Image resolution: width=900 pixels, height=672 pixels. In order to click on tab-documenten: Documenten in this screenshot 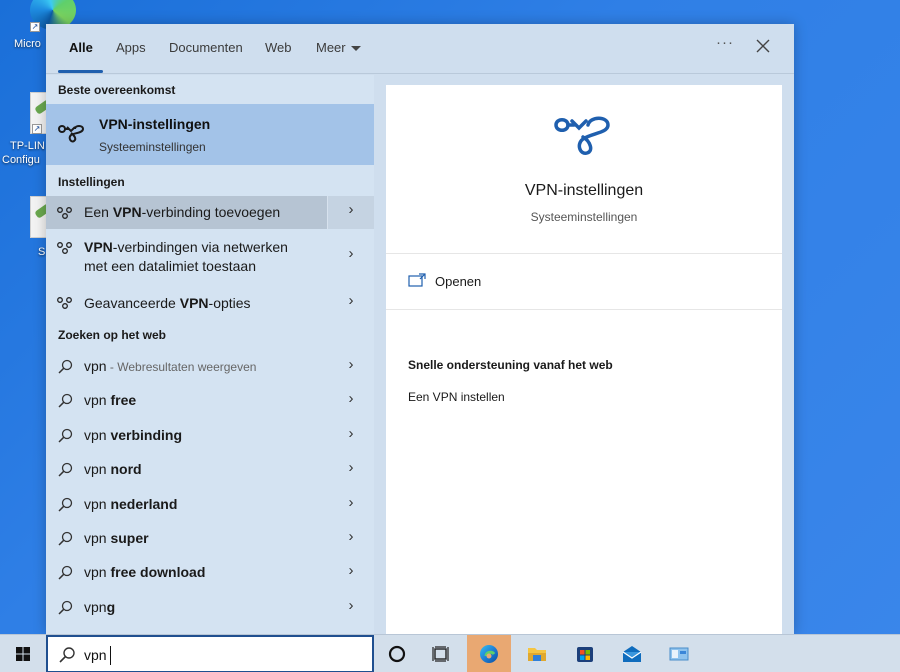, I will do `click(206, 47)`.